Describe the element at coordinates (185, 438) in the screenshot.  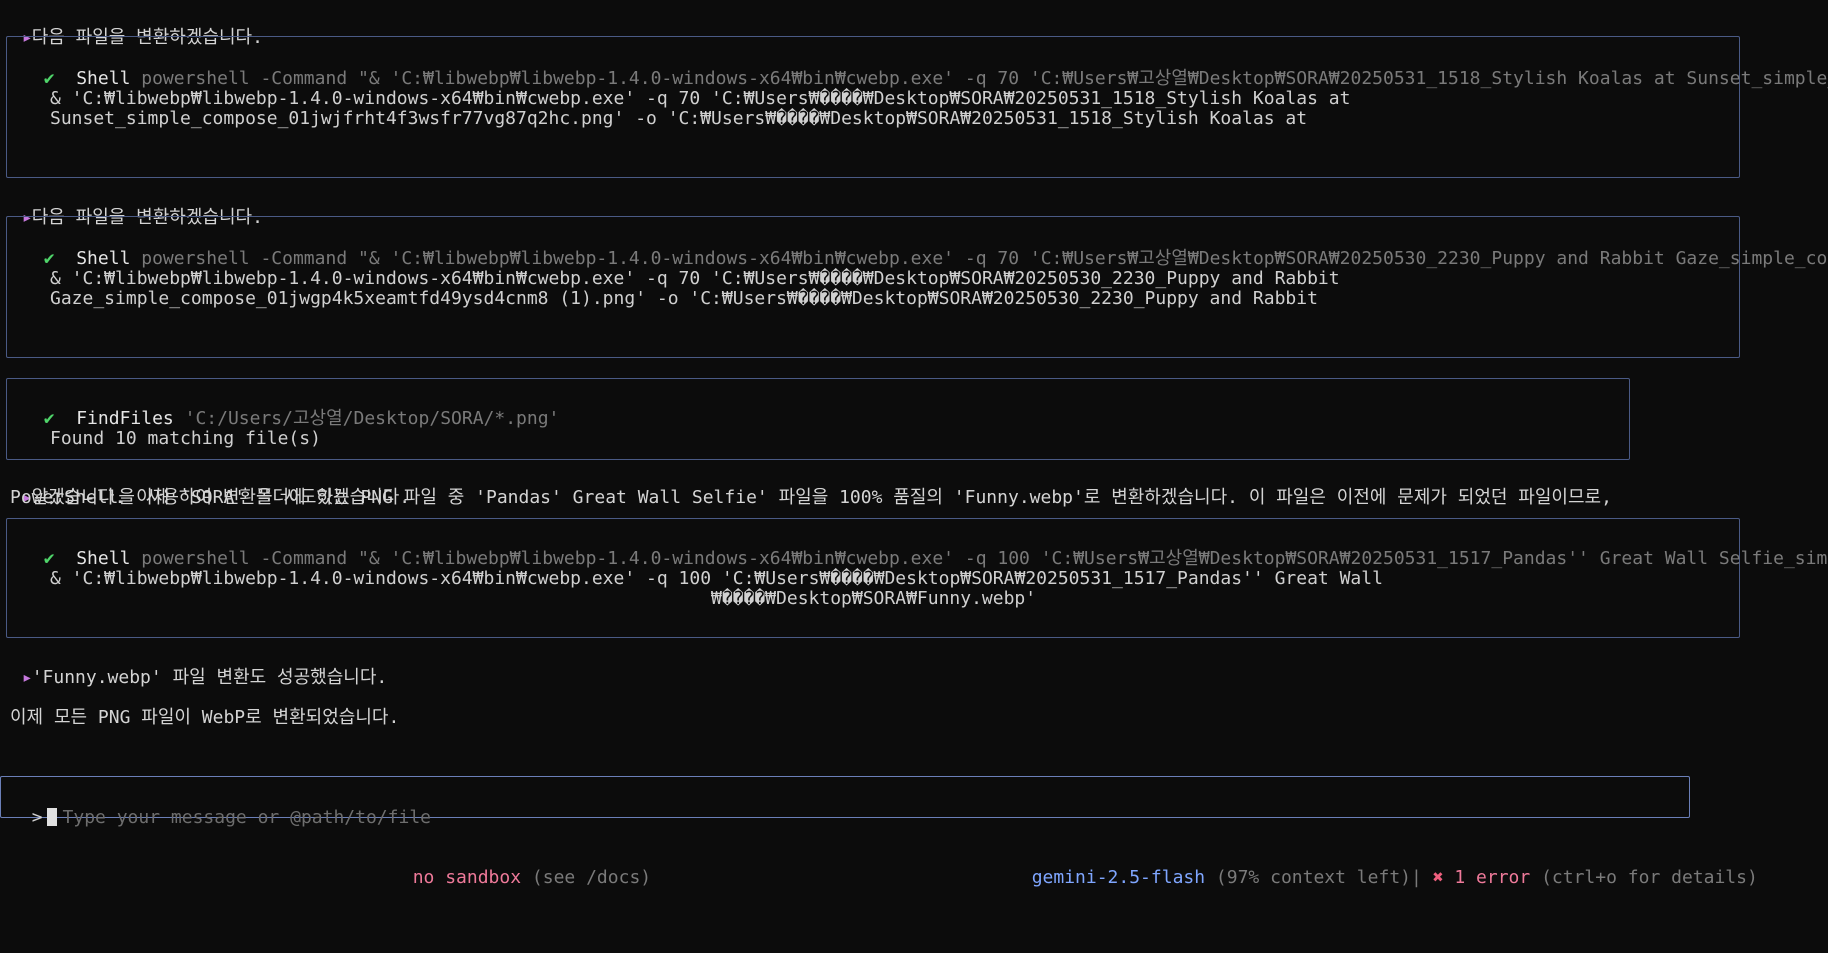
I see `tool-output-line: Found 10 matching file(s)` at that location.